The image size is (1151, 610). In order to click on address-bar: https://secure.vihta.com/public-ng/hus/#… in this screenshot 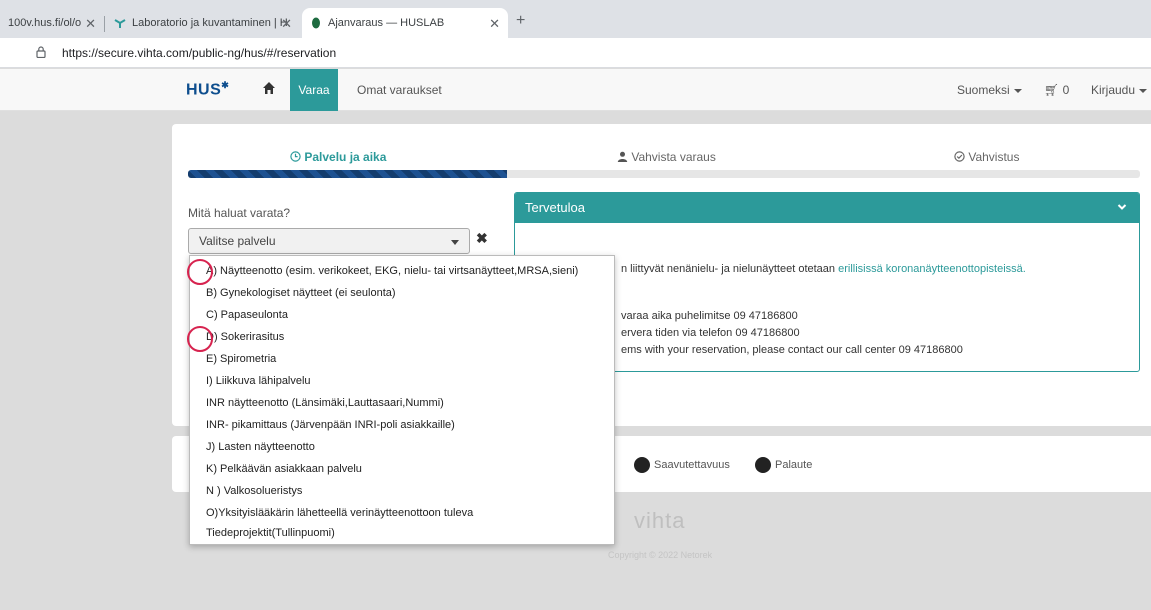, I will do `click(575, 53)`.